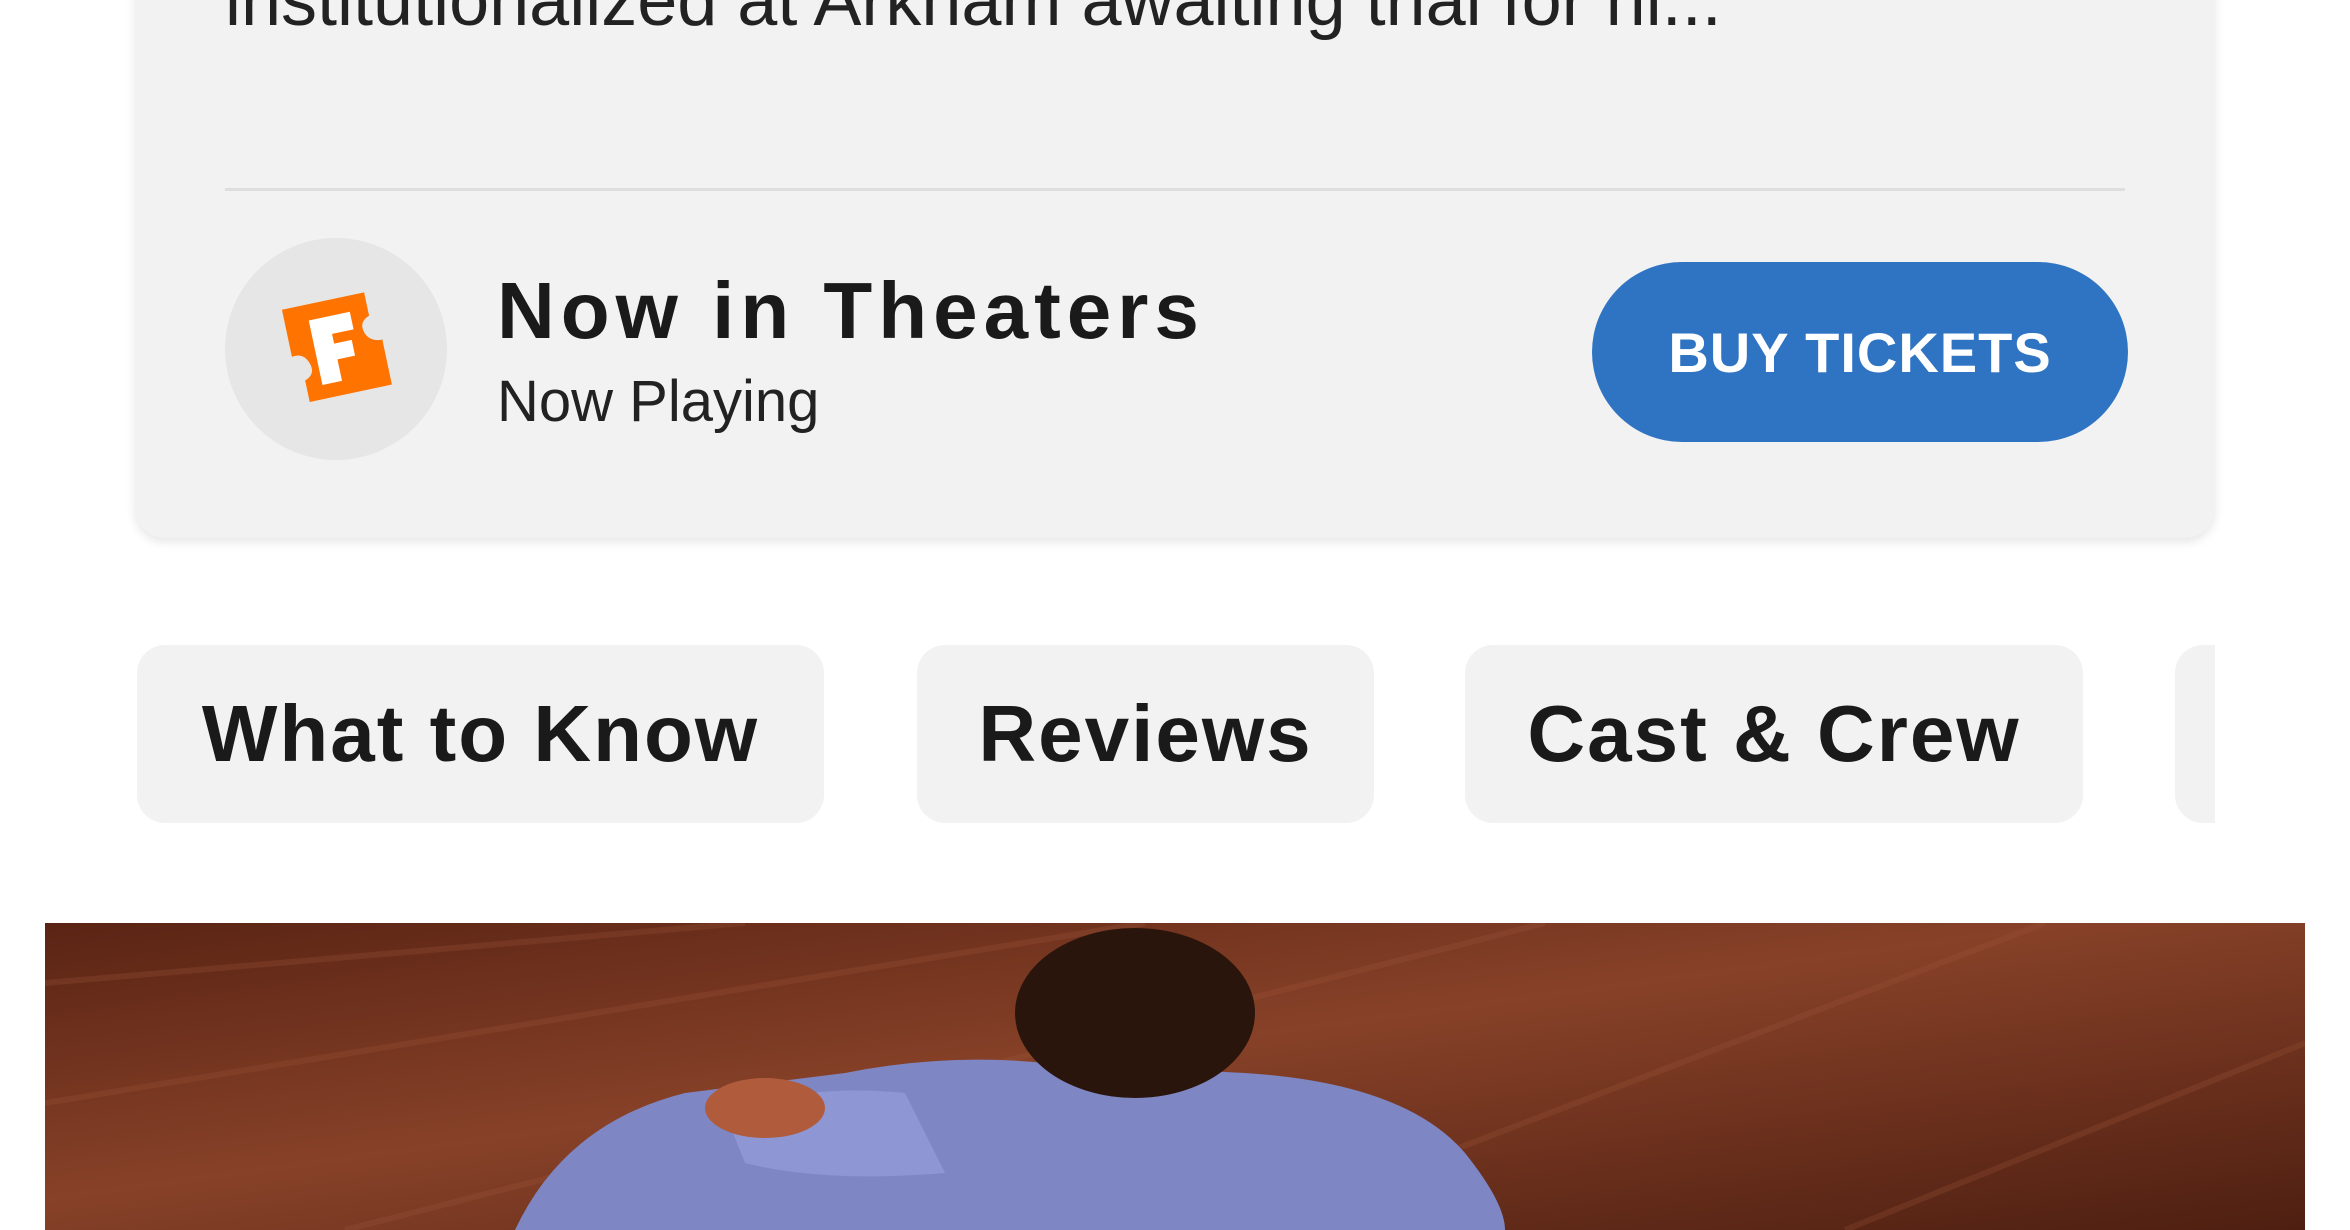  I want to click on now-in-theaters-title: Now in Theaters, so click(851, 310).